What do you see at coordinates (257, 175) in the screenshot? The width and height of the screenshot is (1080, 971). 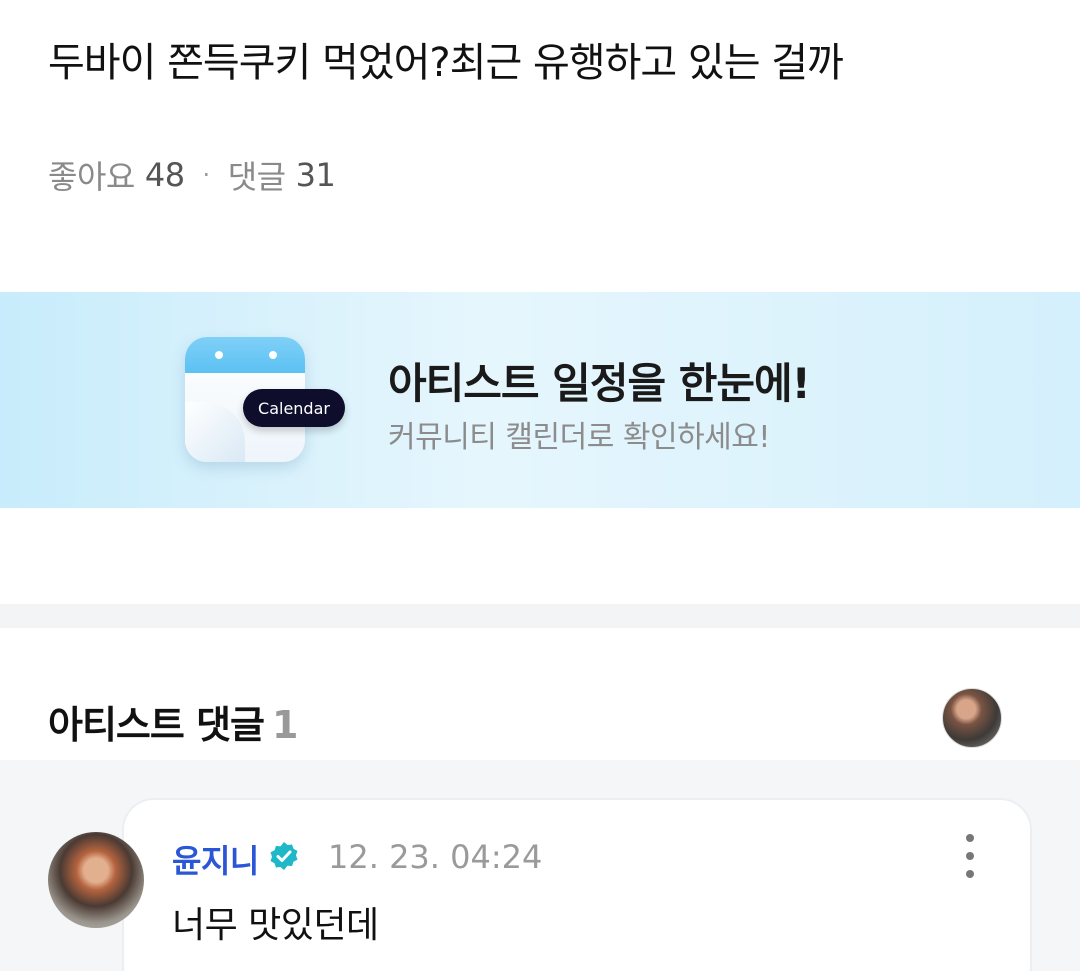 I see `comments-label: 댓글` at bounding box center [257, 175].